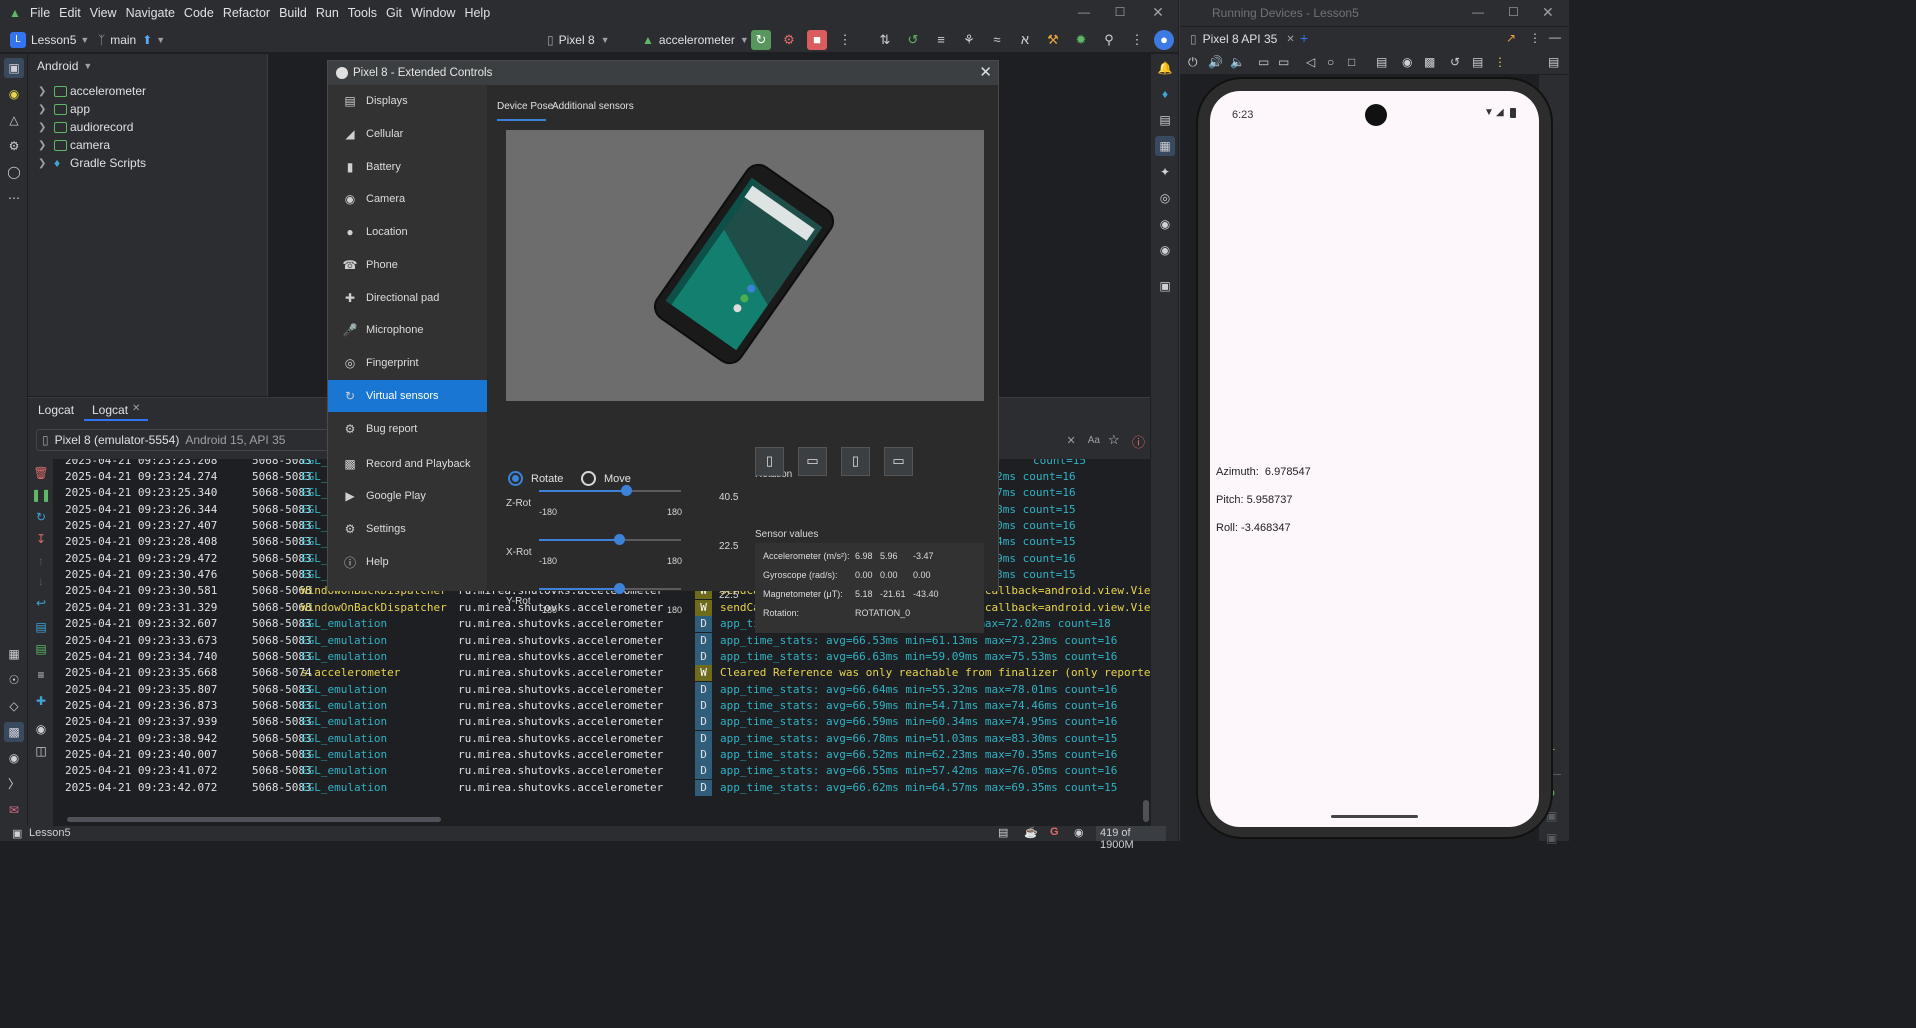  Describe the element at coordinates (327, 13) in the screenshot. I see `menu-run: Run` at that location.